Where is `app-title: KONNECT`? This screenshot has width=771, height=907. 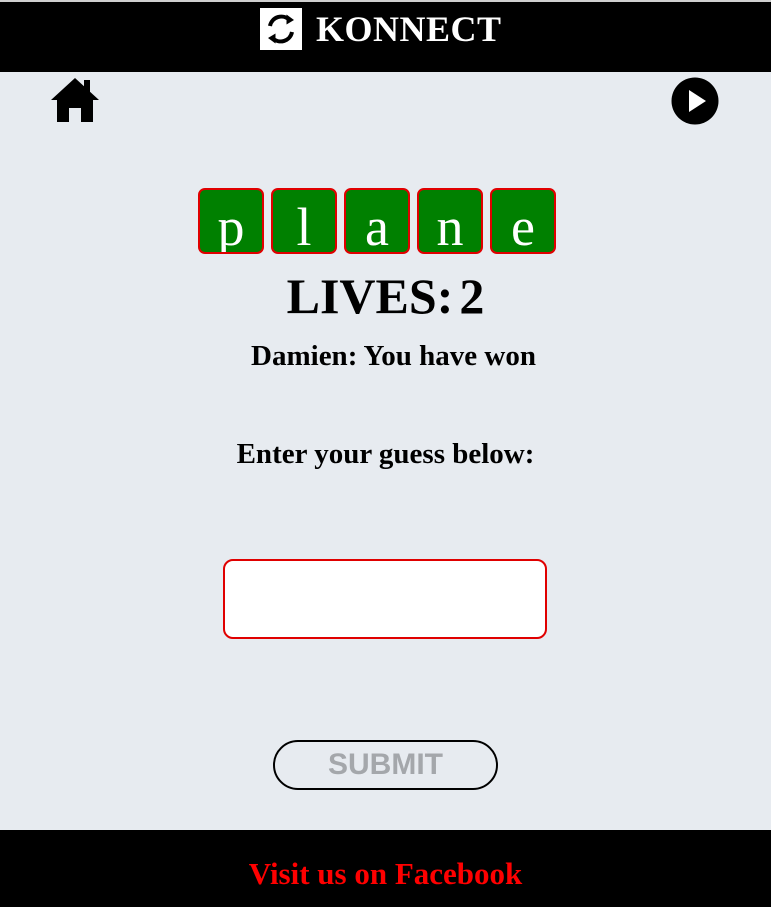
app-title: KONNECT is located at coordinates (409, 29).